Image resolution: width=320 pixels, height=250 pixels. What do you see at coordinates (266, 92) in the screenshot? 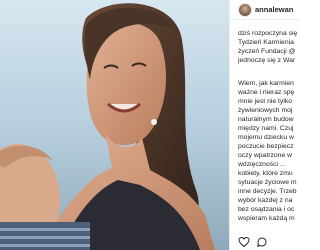
I see `caption-line: ważne i nieraz spę` at bounding box center [266, 92].